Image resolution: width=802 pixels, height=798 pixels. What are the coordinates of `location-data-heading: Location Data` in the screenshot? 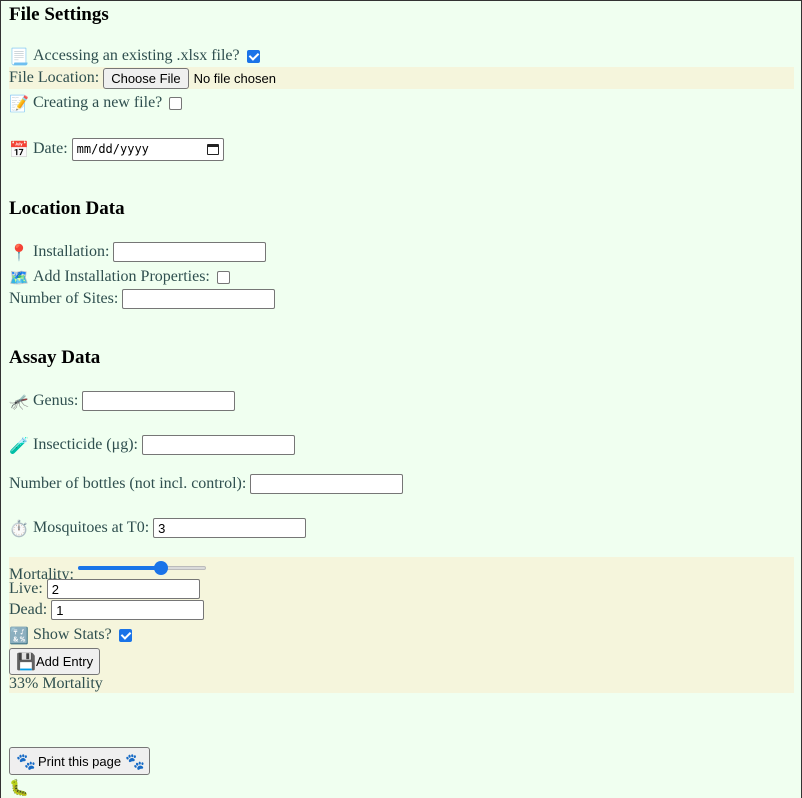 It's located at (67, 208).